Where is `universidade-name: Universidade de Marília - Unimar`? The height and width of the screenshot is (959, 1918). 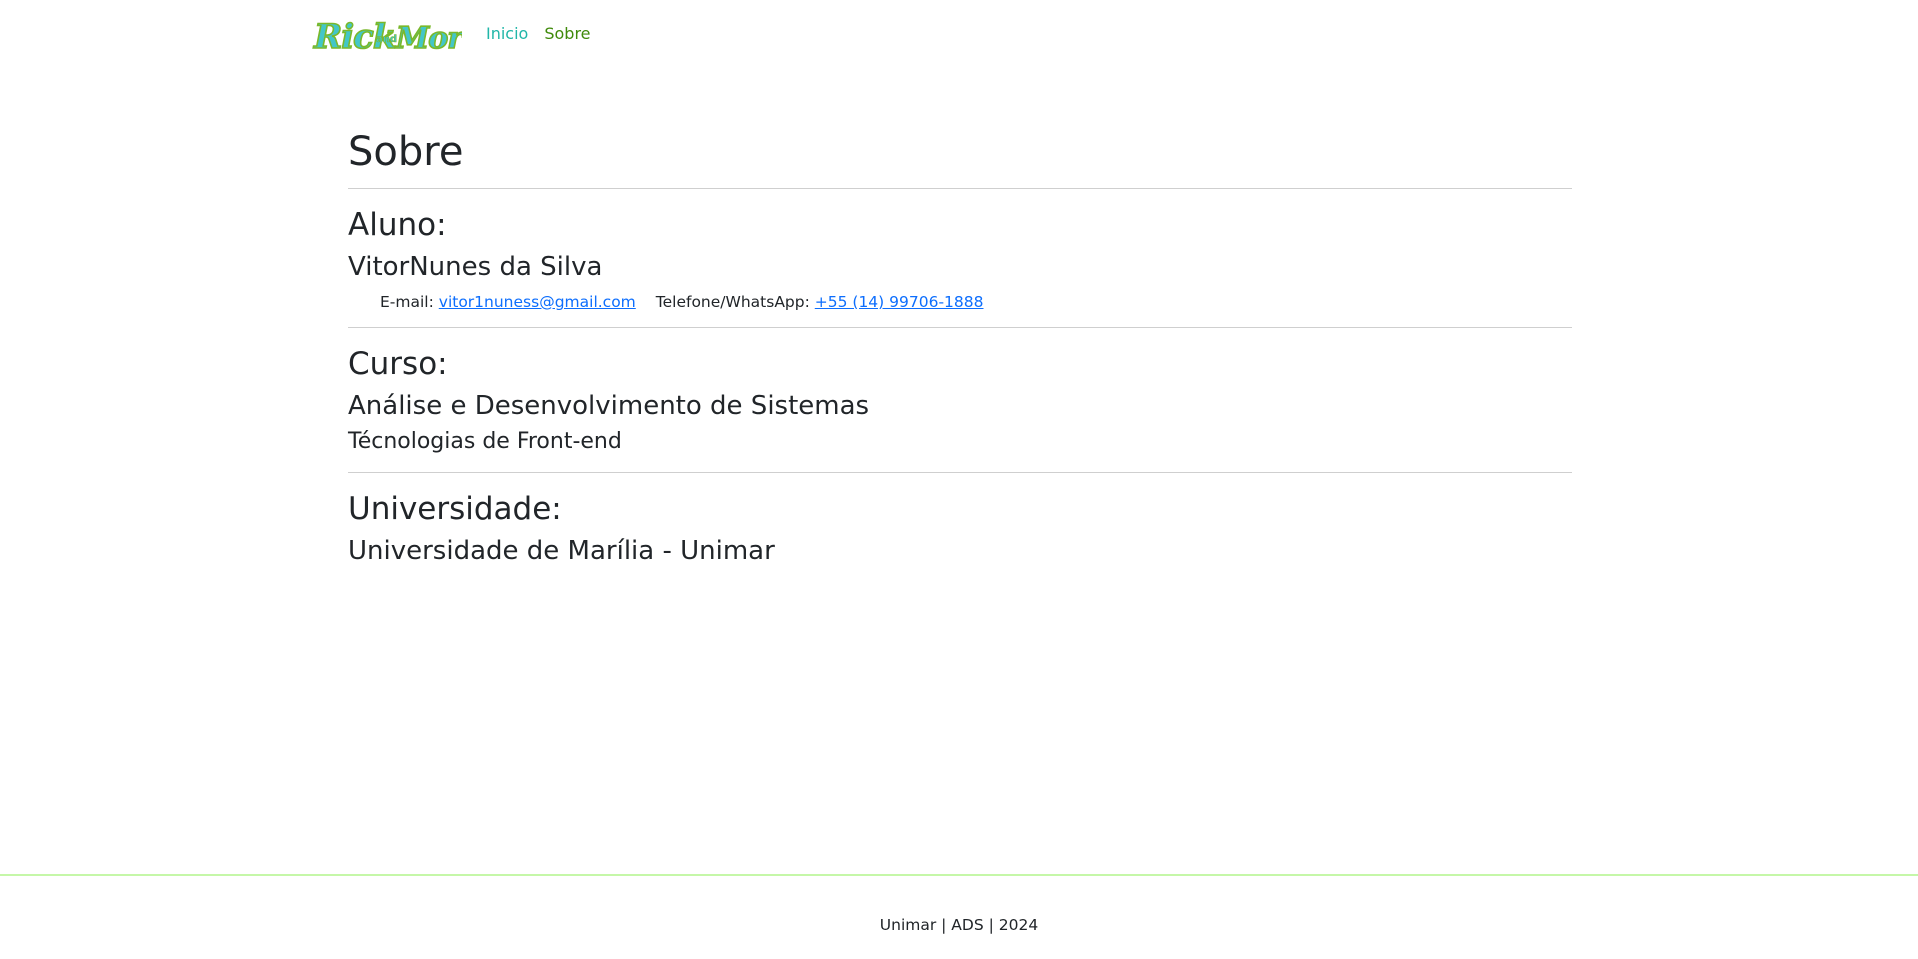 universidade-name: Universidade de Marília - Unimar is located at coordinates (561, 551).